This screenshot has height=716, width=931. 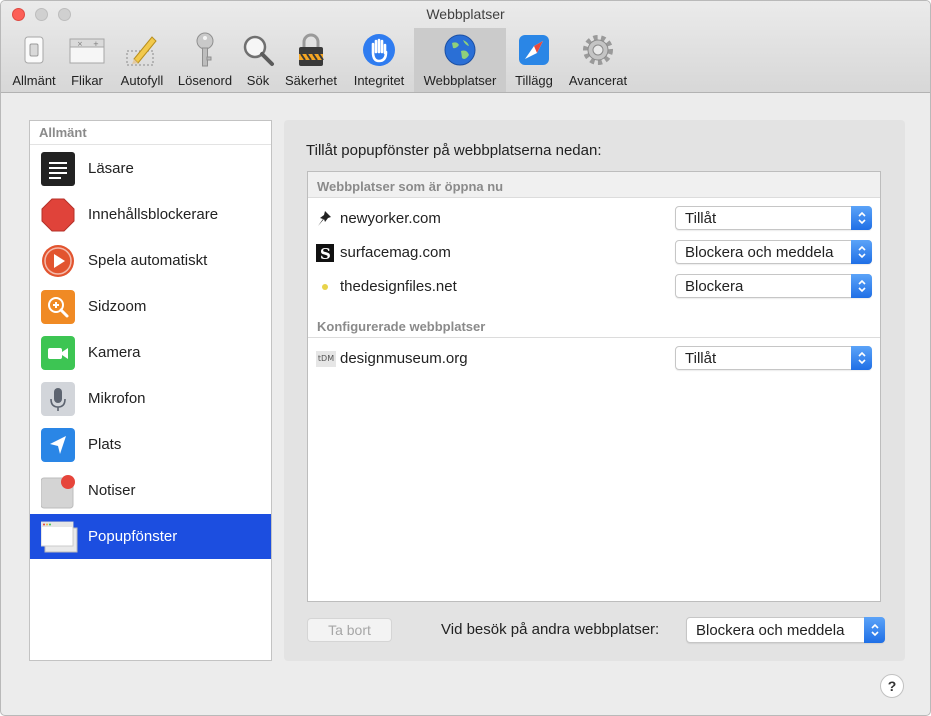 I want to click on toolbar-tab-websites: Webbplatser, so click(x=460, y=60).